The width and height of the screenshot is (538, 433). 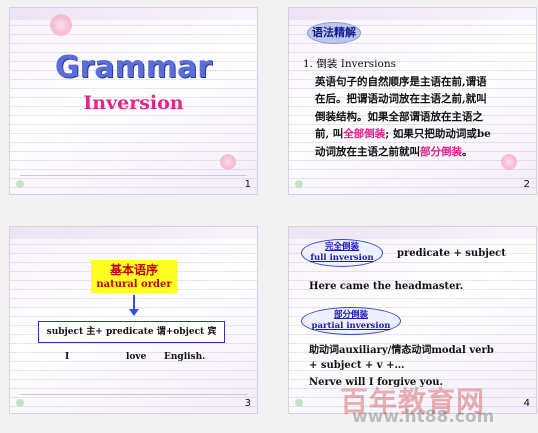 What do you see at coordinates (351, 326) in the screenshot?
I see `oval-subtitle: partial inversion` at bounding box center [351, 326].